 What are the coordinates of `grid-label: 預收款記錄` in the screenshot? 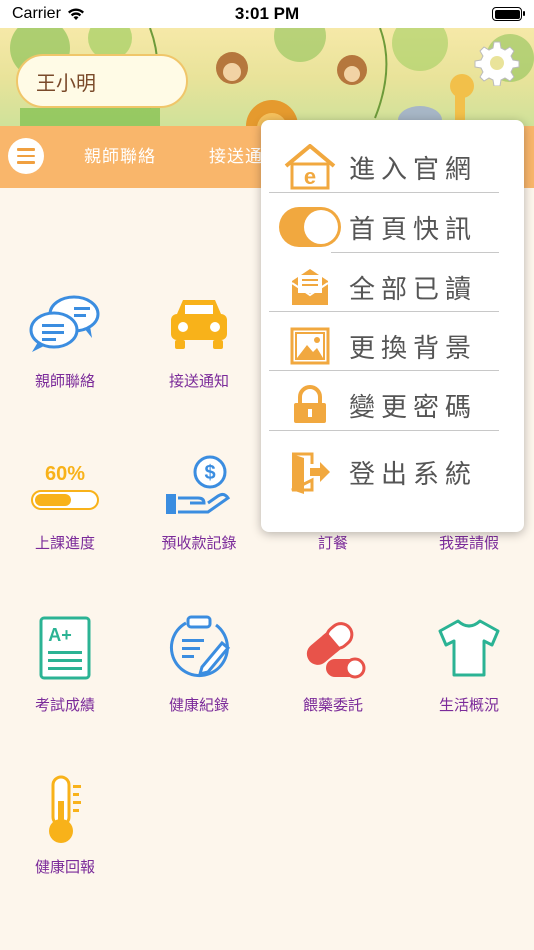 It's located at (199, 543).